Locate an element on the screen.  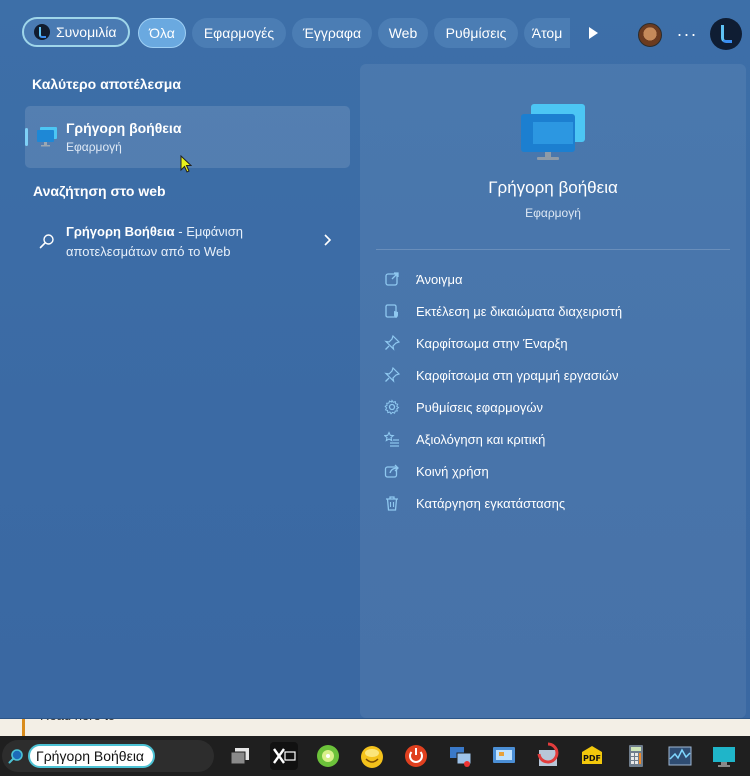
svg-text: PDF is located at coordinates (592, 758).